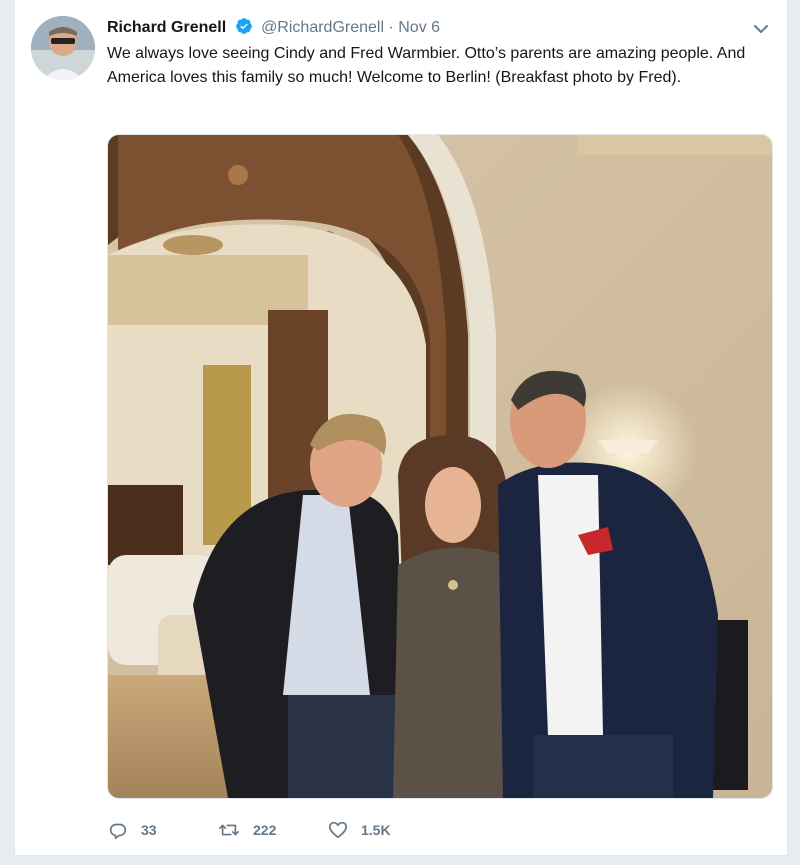 The image size is (800, 865). What do you see at coordinates (419, 27) in the screenshot?
I see `tweet-date: Nov 6` at bounding box center [419, 27].